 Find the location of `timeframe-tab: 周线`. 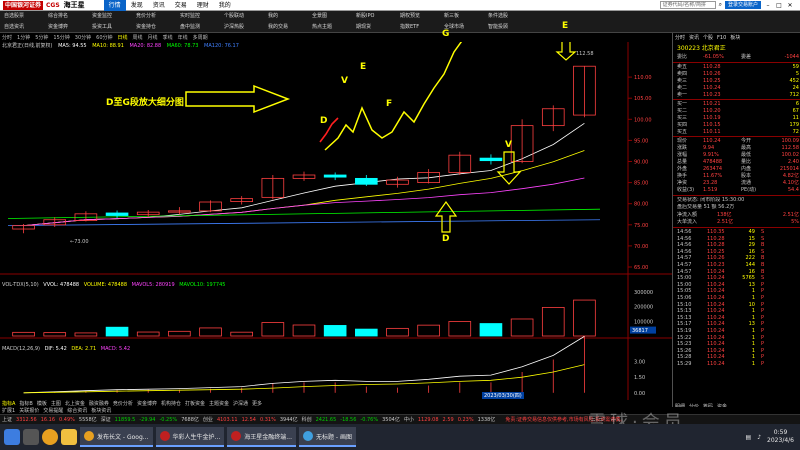

timeframe-tab: 周线 is located at coordinates (138, 37).